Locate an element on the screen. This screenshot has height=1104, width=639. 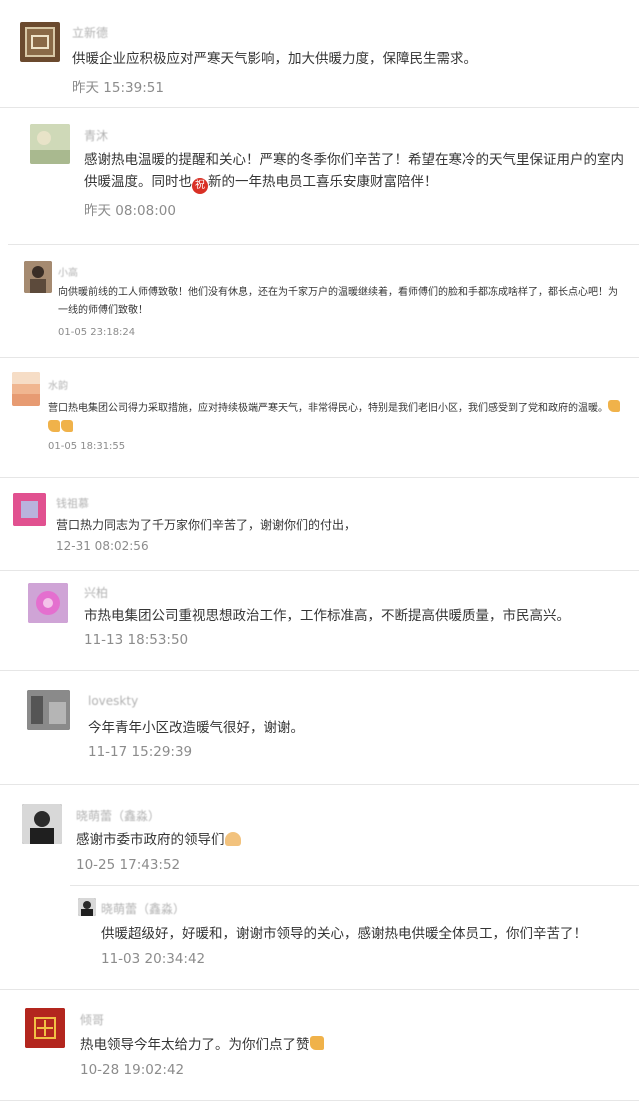
comment-text-part: 热电领导今年太给力了。为你们点了赞 is located at coordinates (195, 1045).